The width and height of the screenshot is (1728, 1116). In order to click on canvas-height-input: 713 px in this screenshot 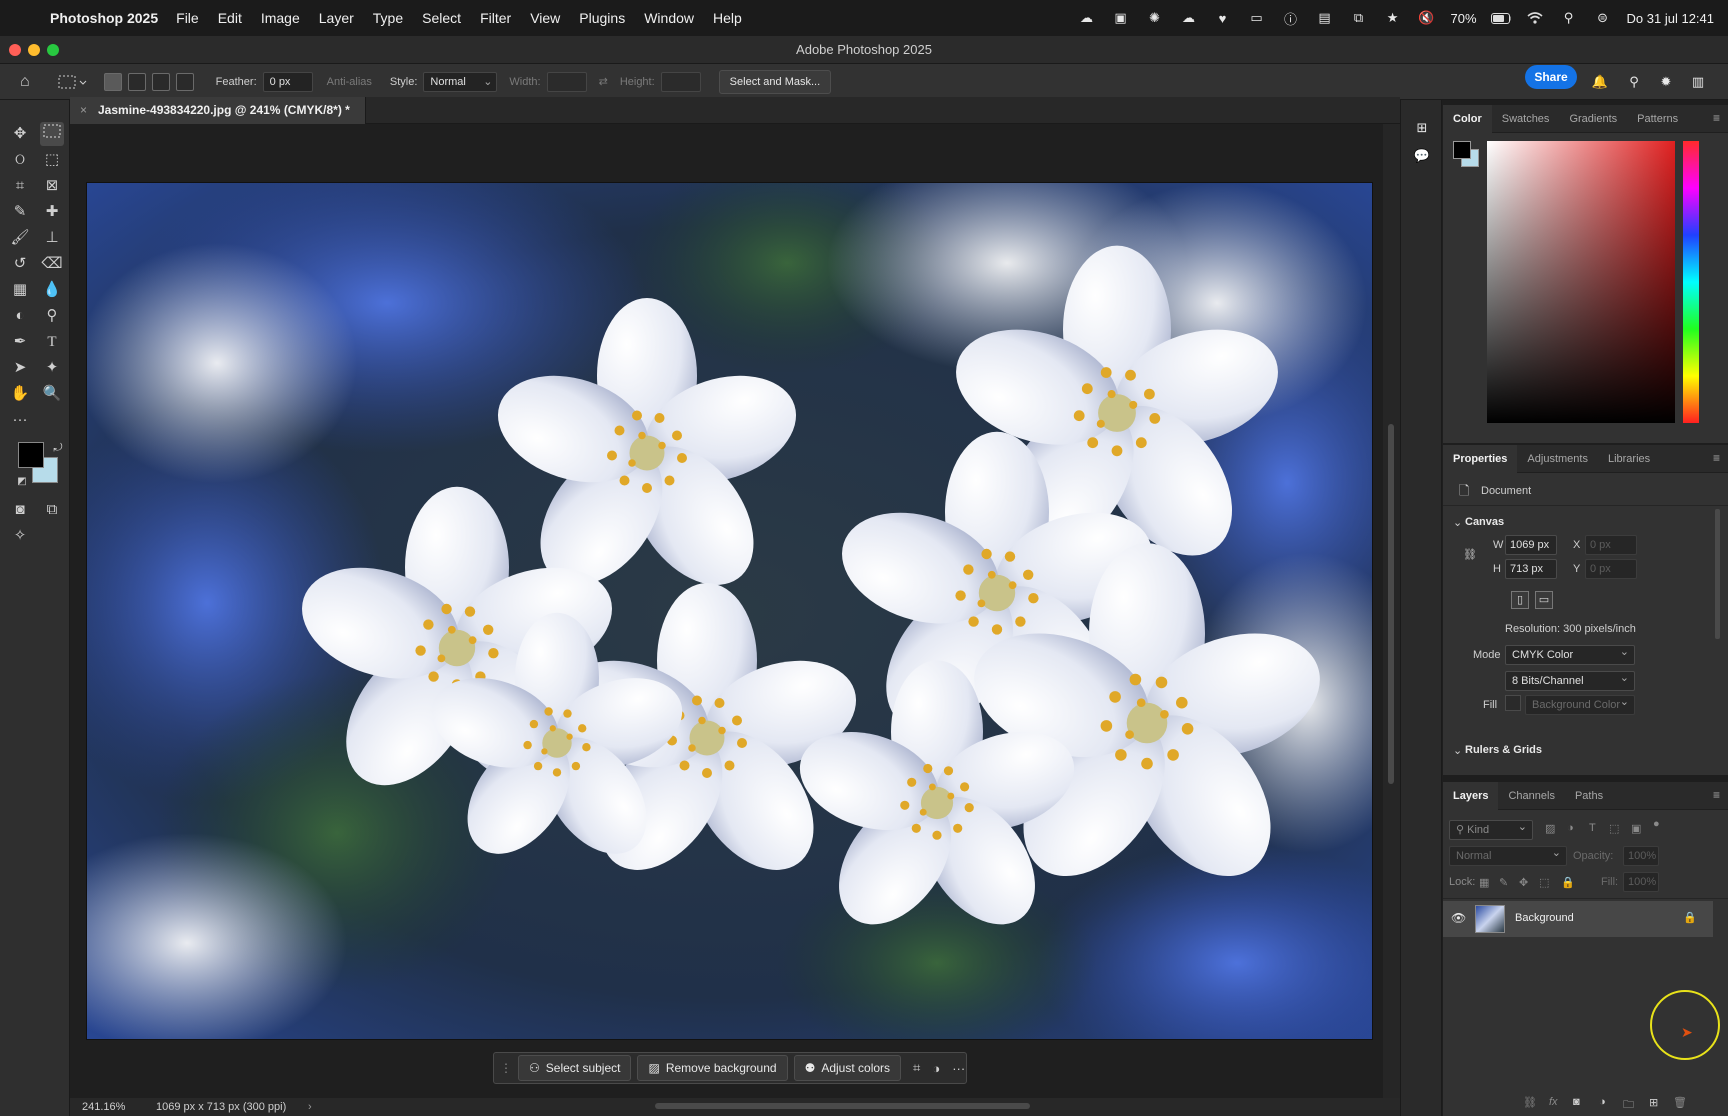, I will do `click(1531, 569)`.